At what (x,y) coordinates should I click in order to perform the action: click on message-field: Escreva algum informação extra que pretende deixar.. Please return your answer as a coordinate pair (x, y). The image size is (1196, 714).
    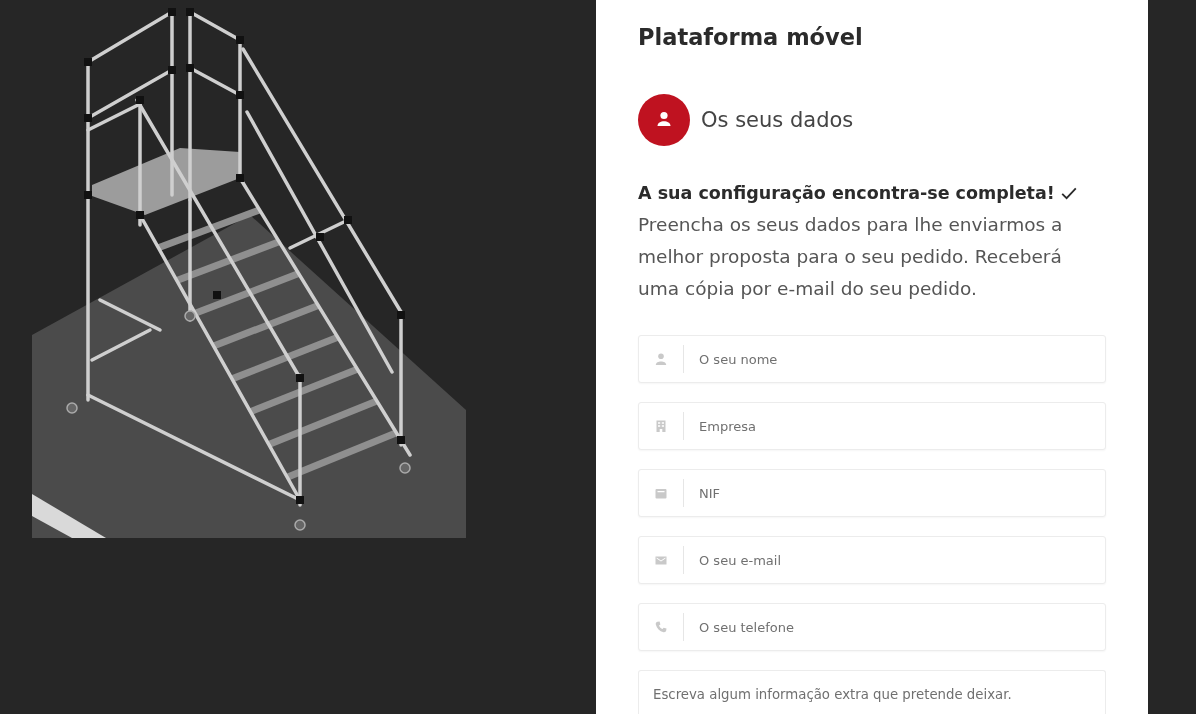
    Looking at the image, I should click on (872, 692).